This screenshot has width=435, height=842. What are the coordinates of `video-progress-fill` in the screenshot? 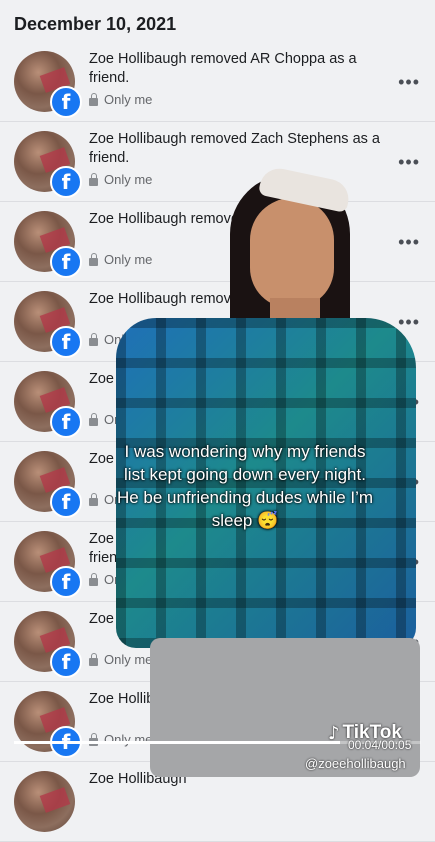 It's located at (177, 742).